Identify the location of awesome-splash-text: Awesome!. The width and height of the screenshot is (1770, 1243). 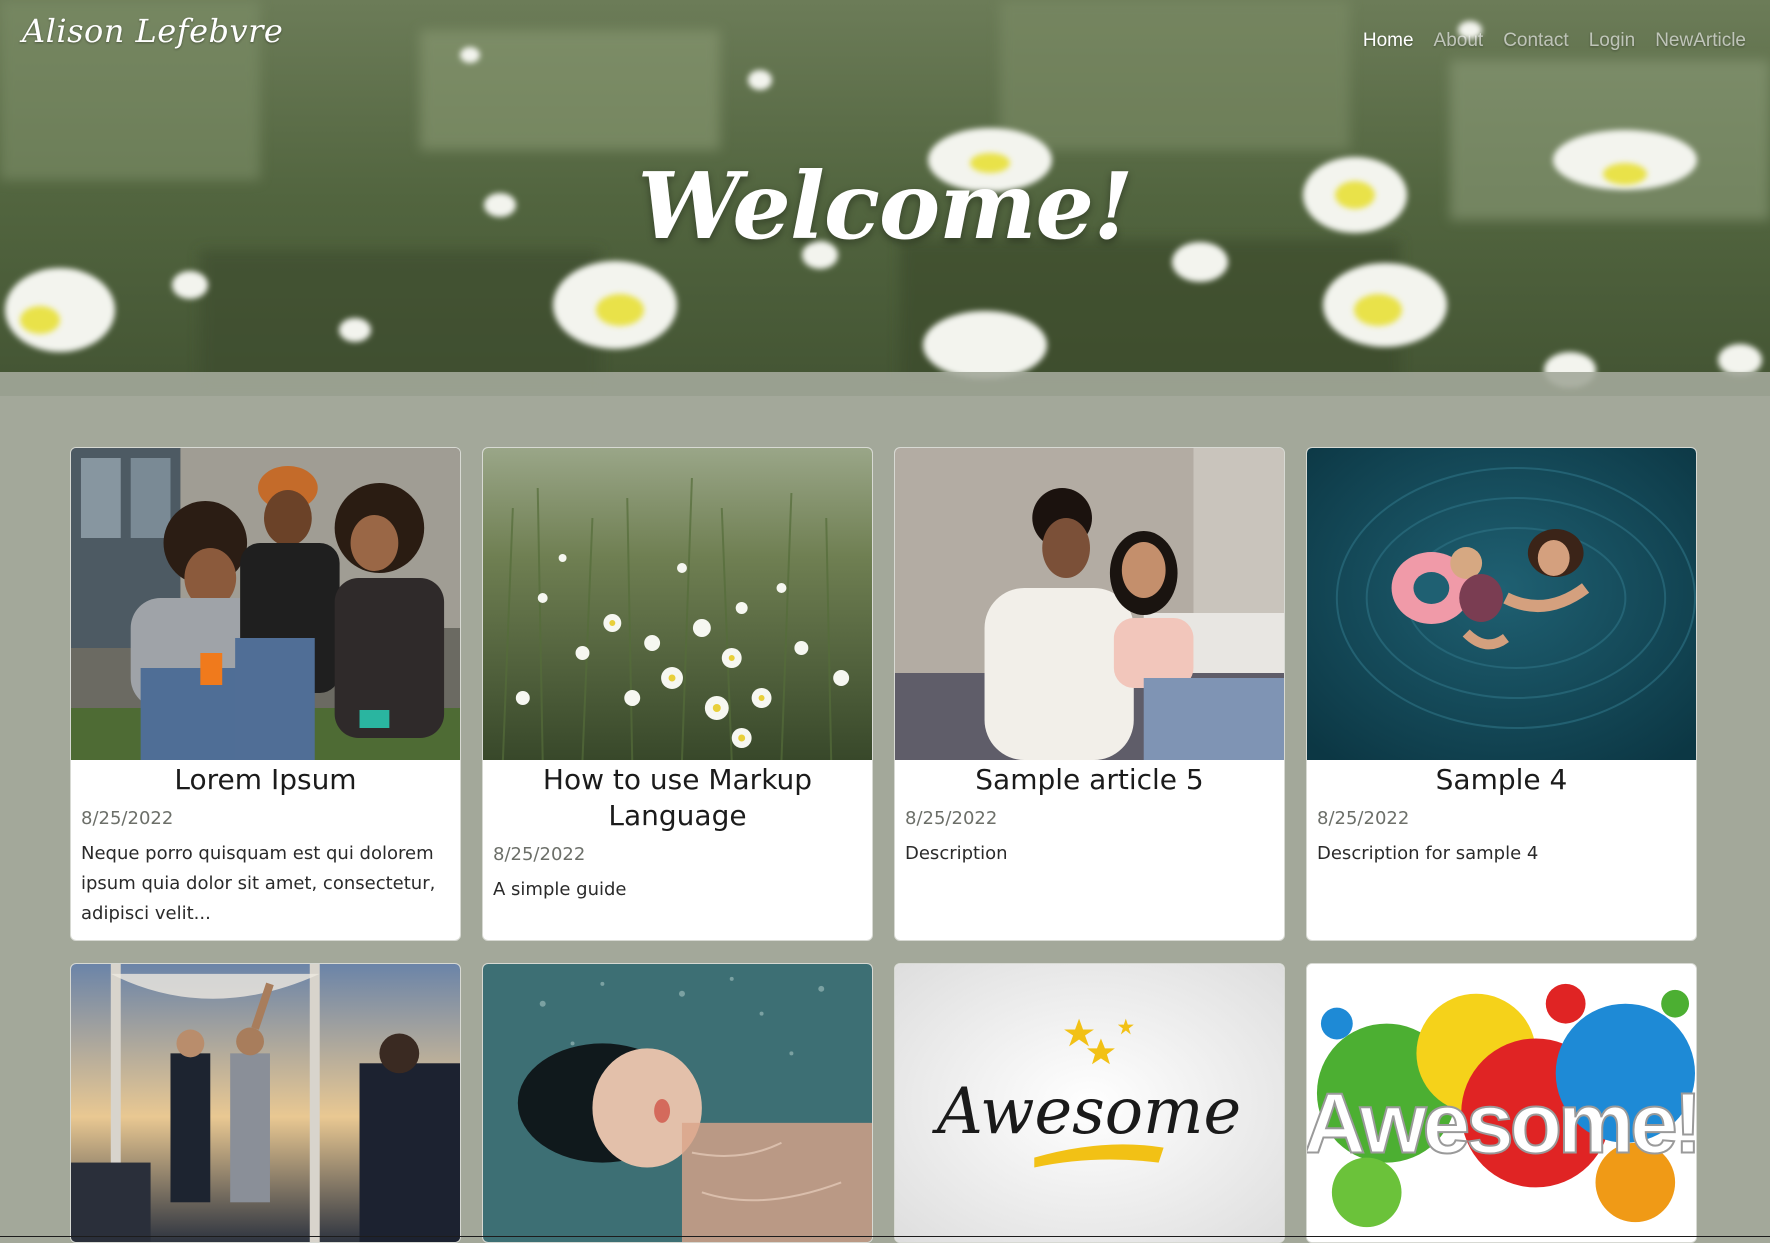
(1501, 1124).